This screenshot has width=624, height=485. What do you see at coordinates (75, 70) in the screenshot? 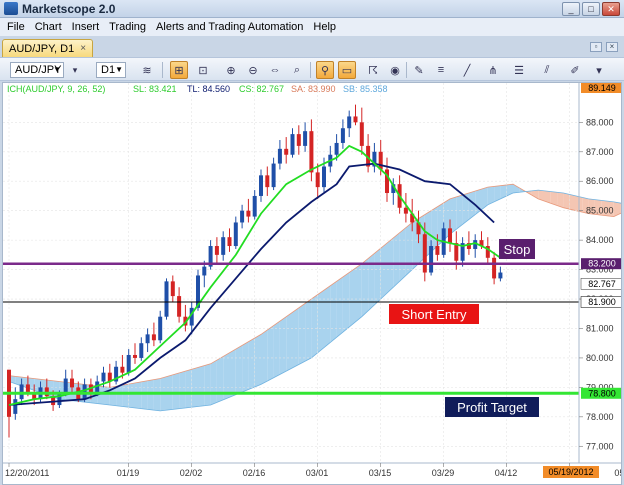
I see `symbol-dropdown-icon: ▾` at bounding box center [75, 70].